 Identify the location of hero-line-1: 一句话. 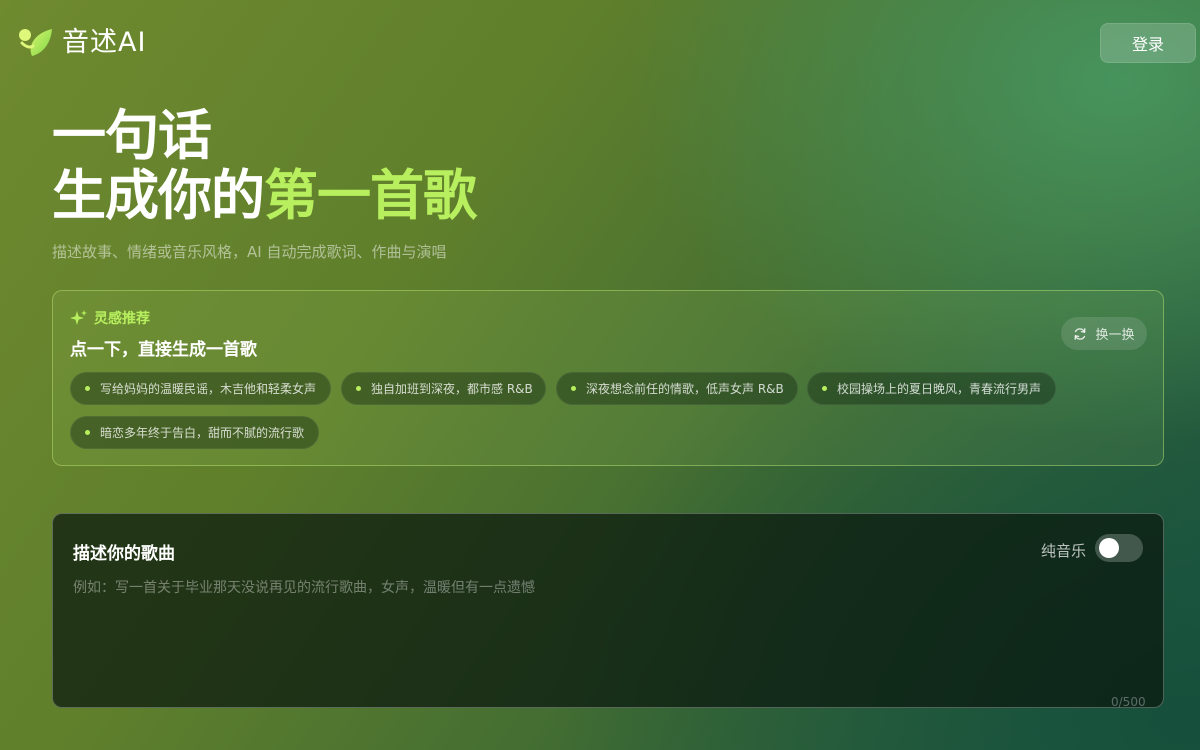
(132, 135).